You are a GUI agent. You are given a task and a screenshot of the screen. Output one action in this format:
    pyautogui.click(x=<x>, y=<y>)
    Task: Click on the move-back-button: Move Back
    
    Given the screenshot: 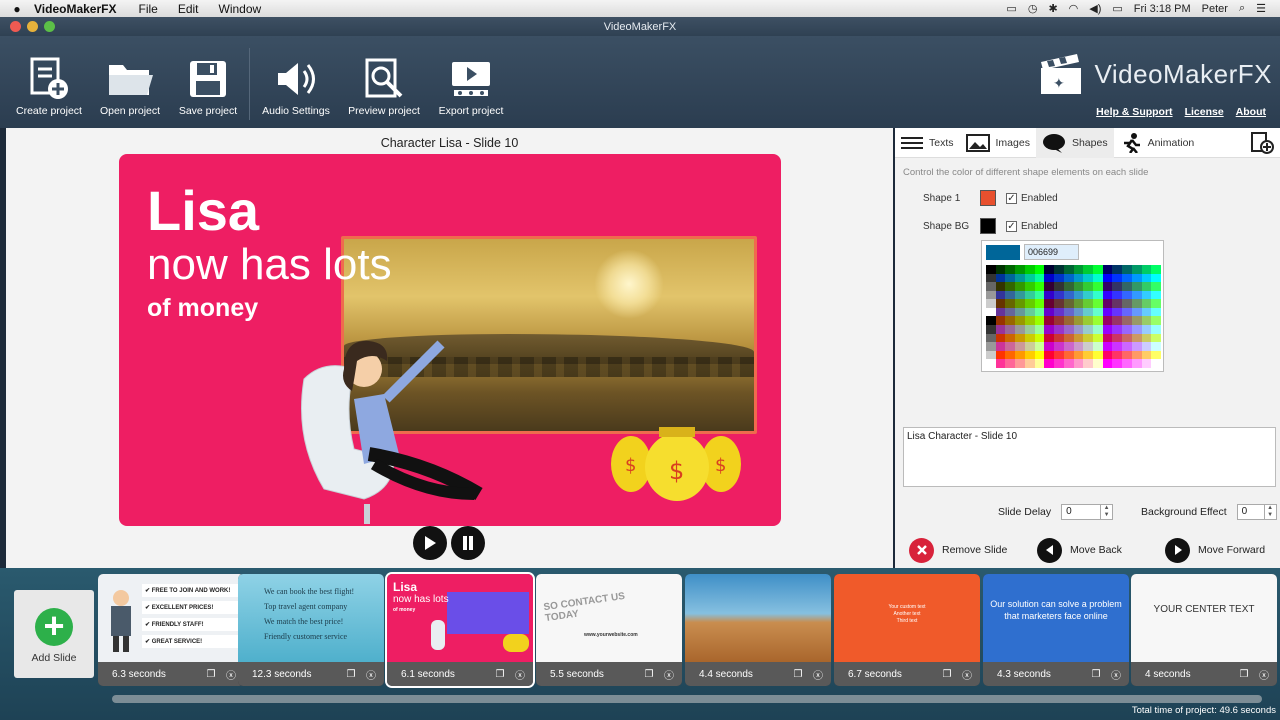 What is the action you would take?
    pyautogui.click(x=1079, y=550)
    